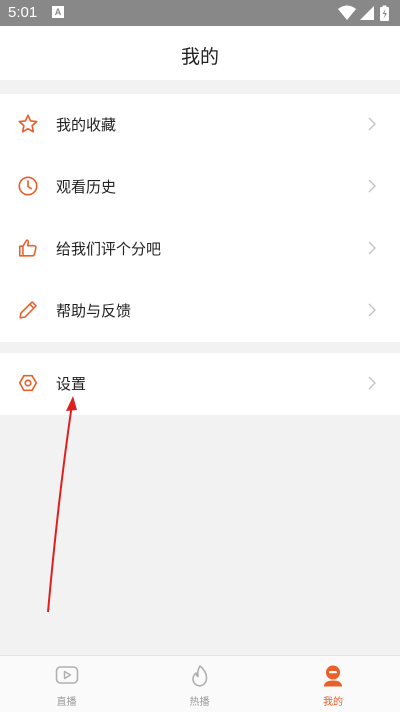 This screenshot has width=400, height=712. What do you see at coordinates (28, 383) in the screenshot?
I see `settings-icon` at bounding box center [28, 383].